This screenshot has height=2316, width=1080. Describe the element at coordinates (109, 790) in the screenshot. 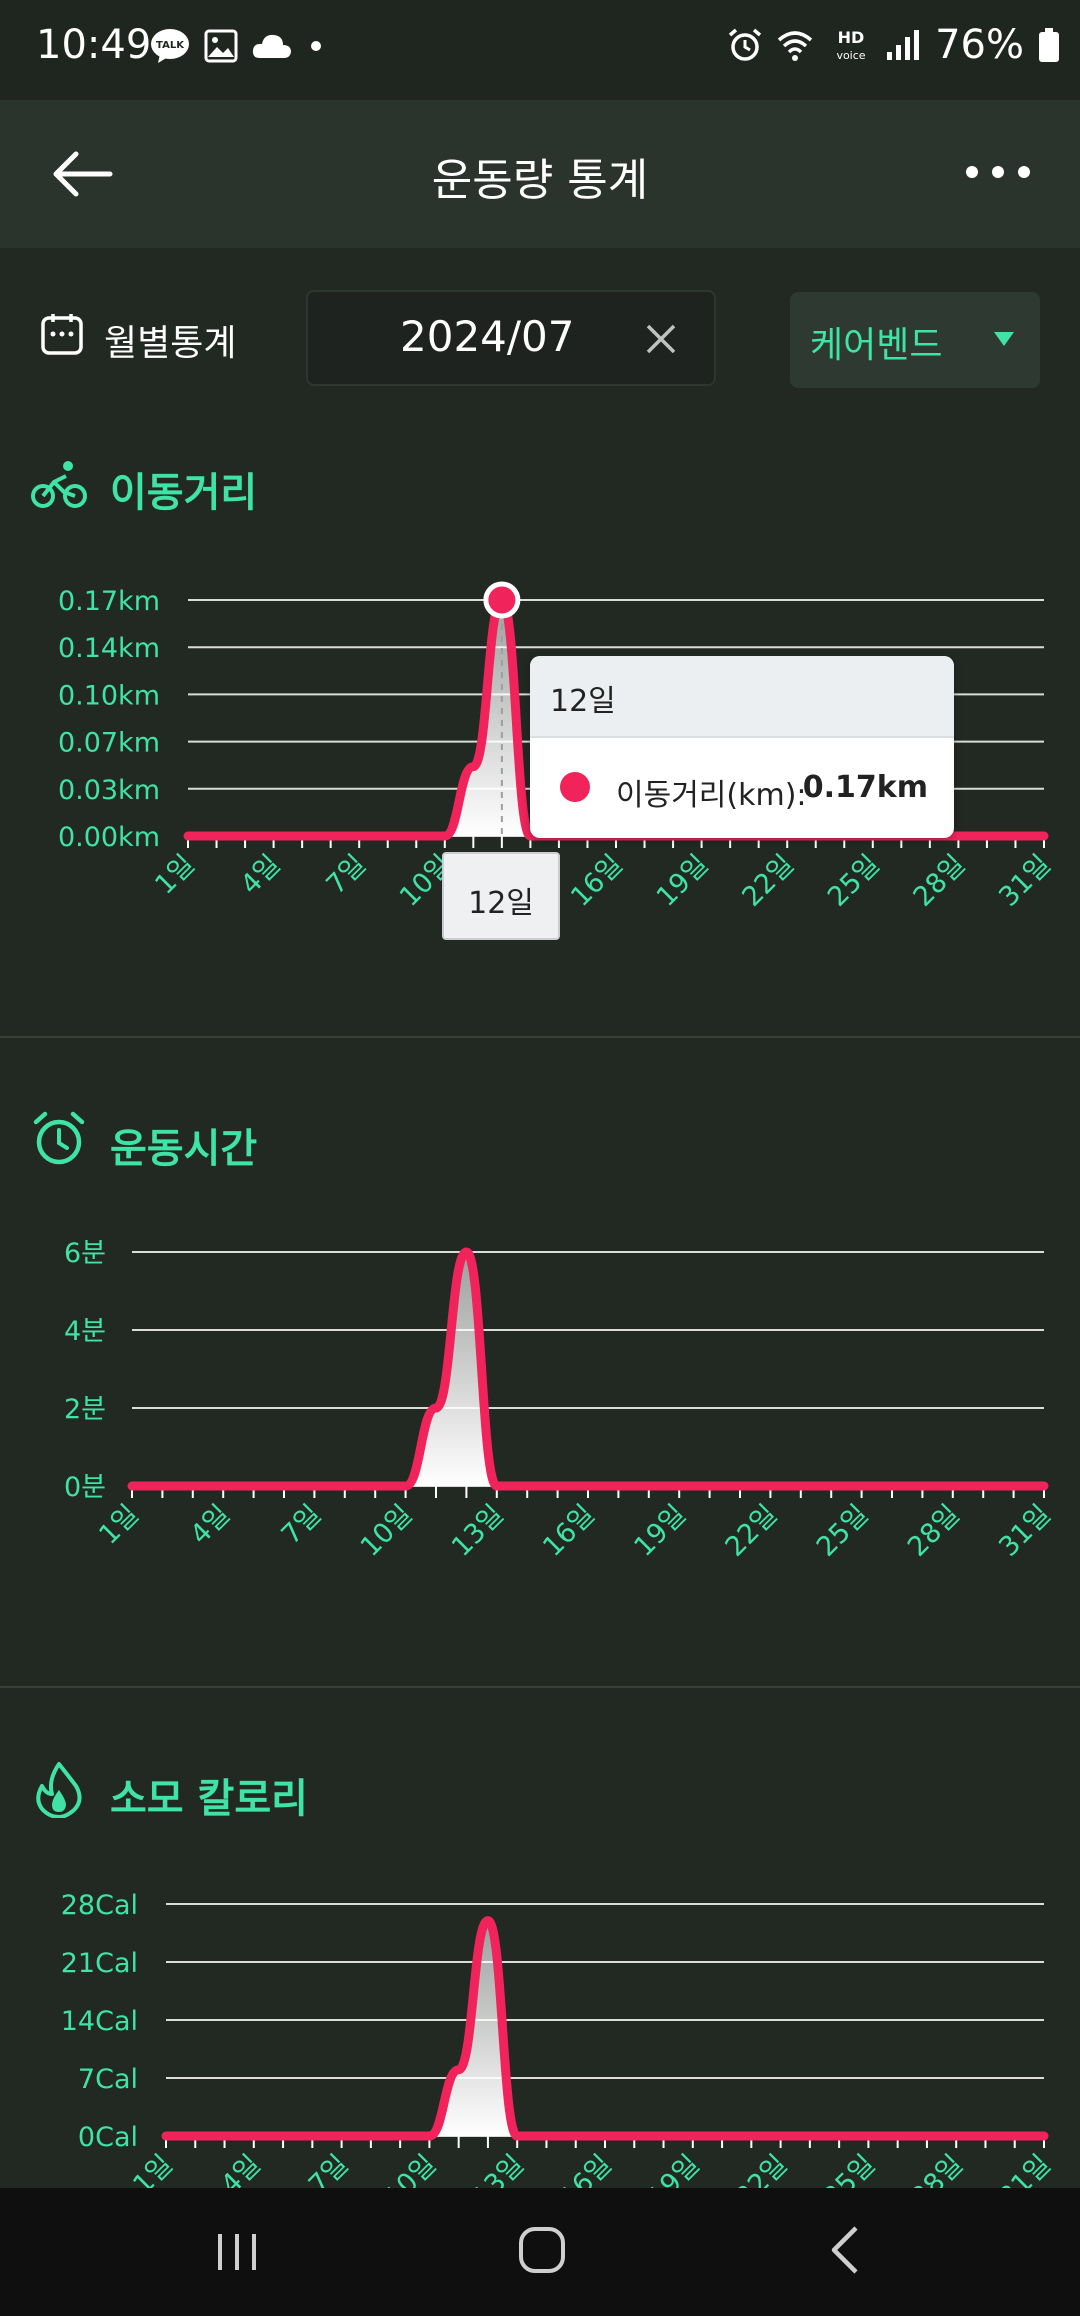

I see `y-tick-label: 0.03km` at that location.